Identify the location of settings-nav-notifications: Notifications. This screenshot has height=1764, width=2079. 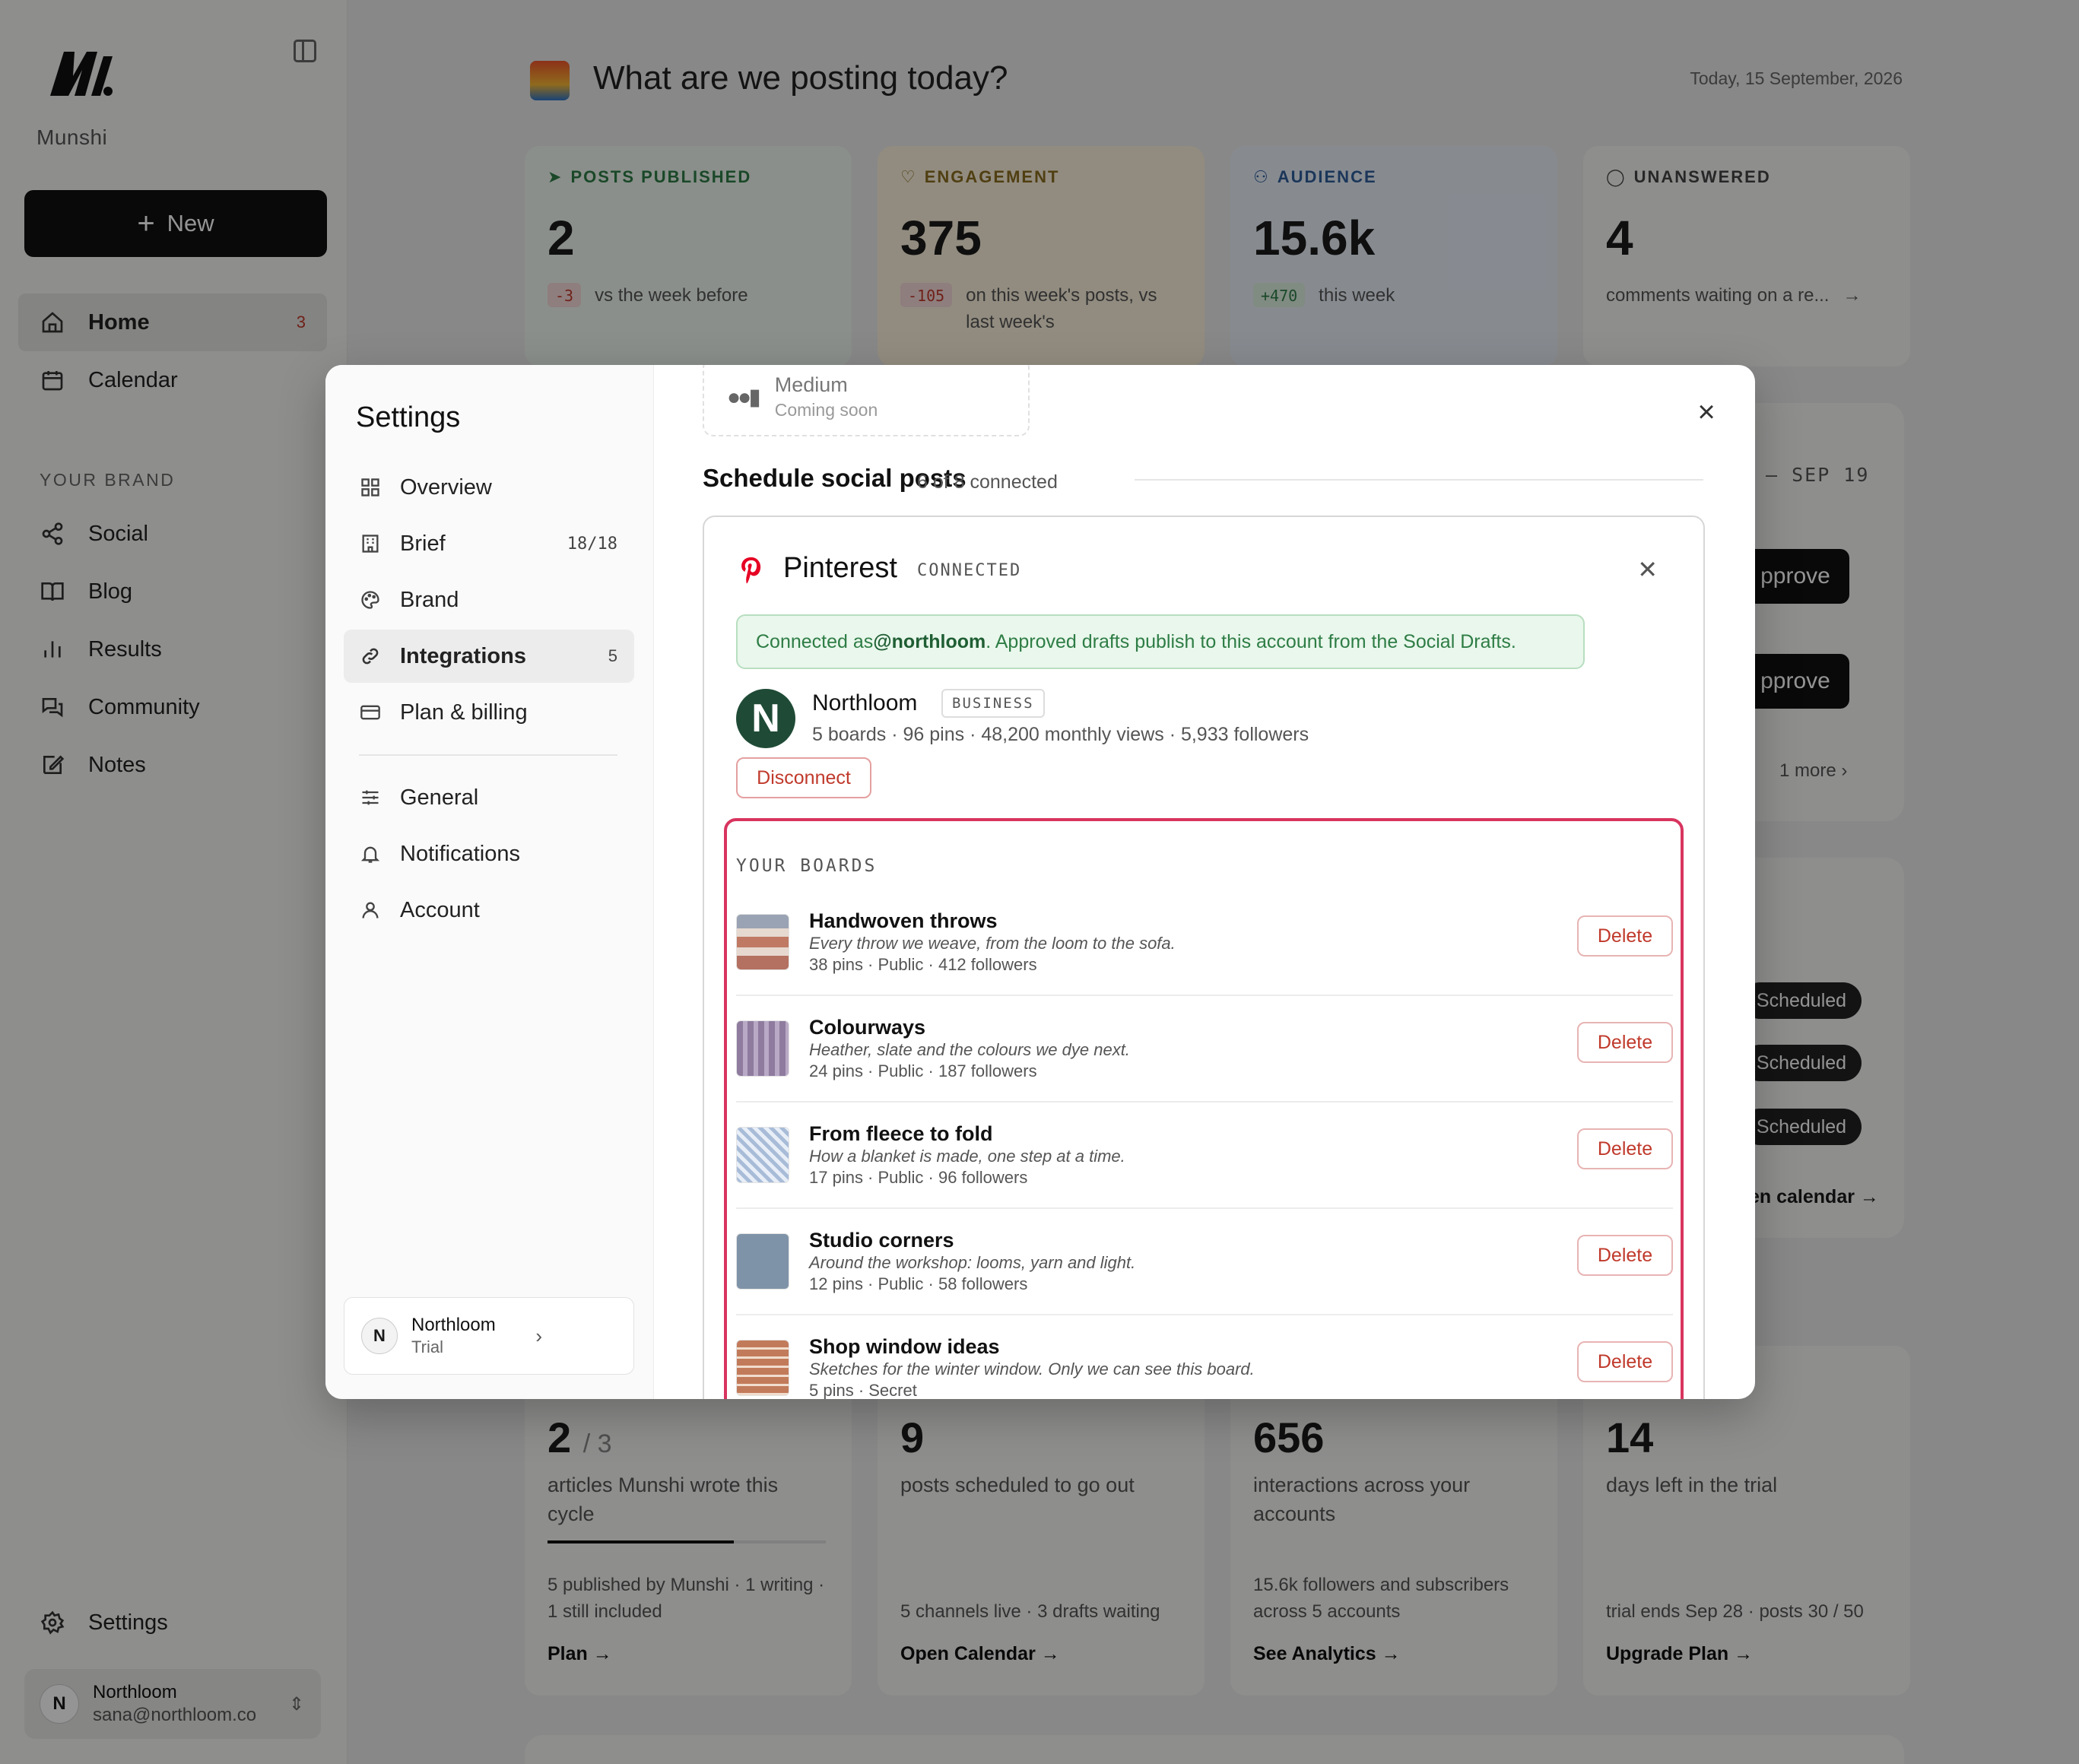
(489, 854).